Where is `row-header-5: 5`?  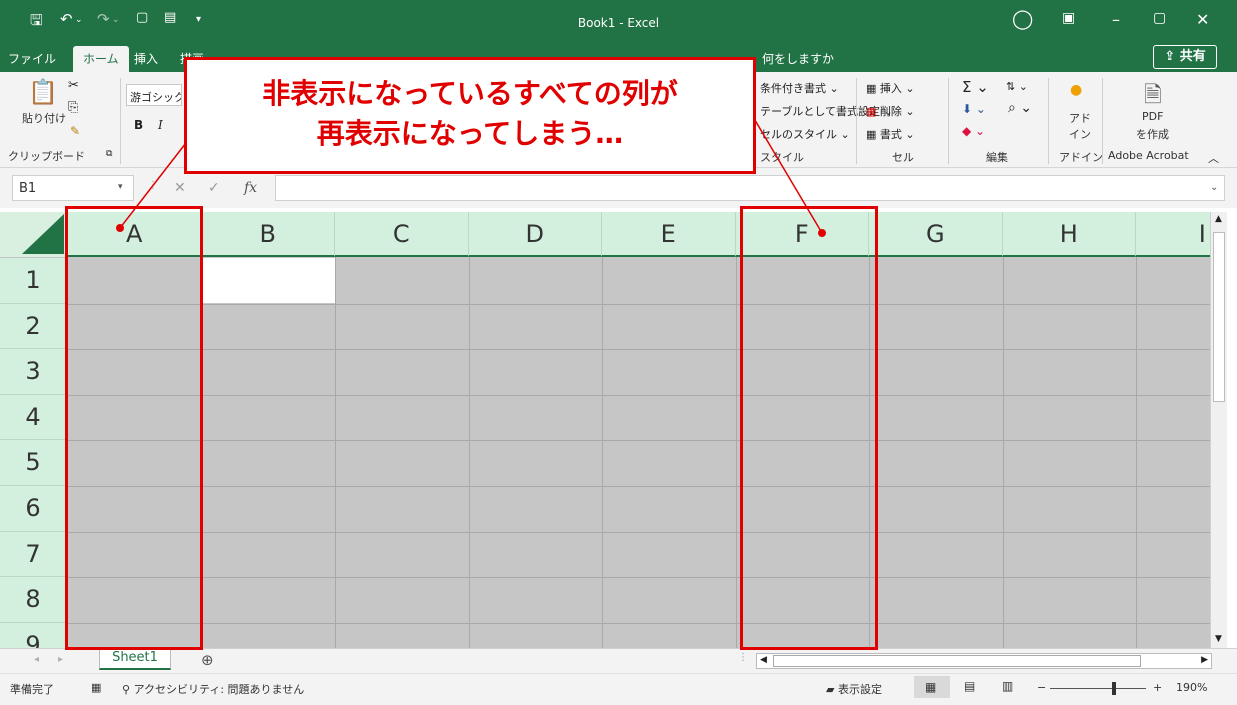 row-header-5: 5 is located at coordinates (34, 463).